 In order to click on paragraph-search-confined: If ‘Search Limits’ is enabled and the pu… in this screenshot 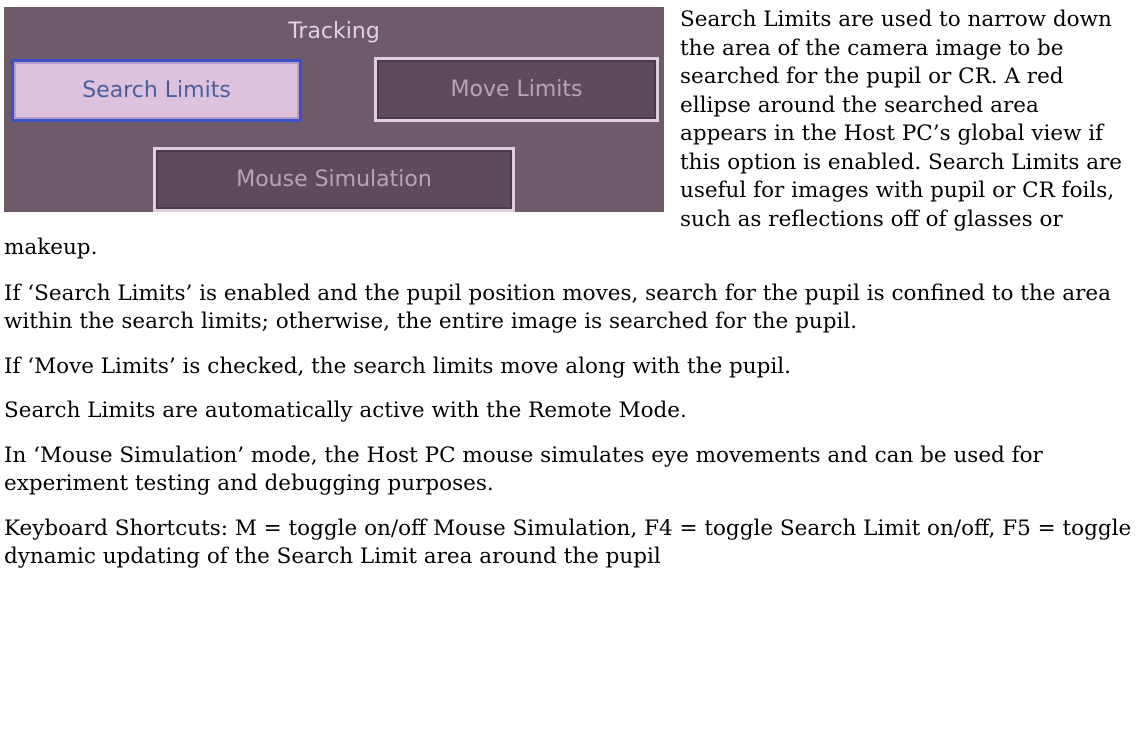, I will do `click(557, 307)`.